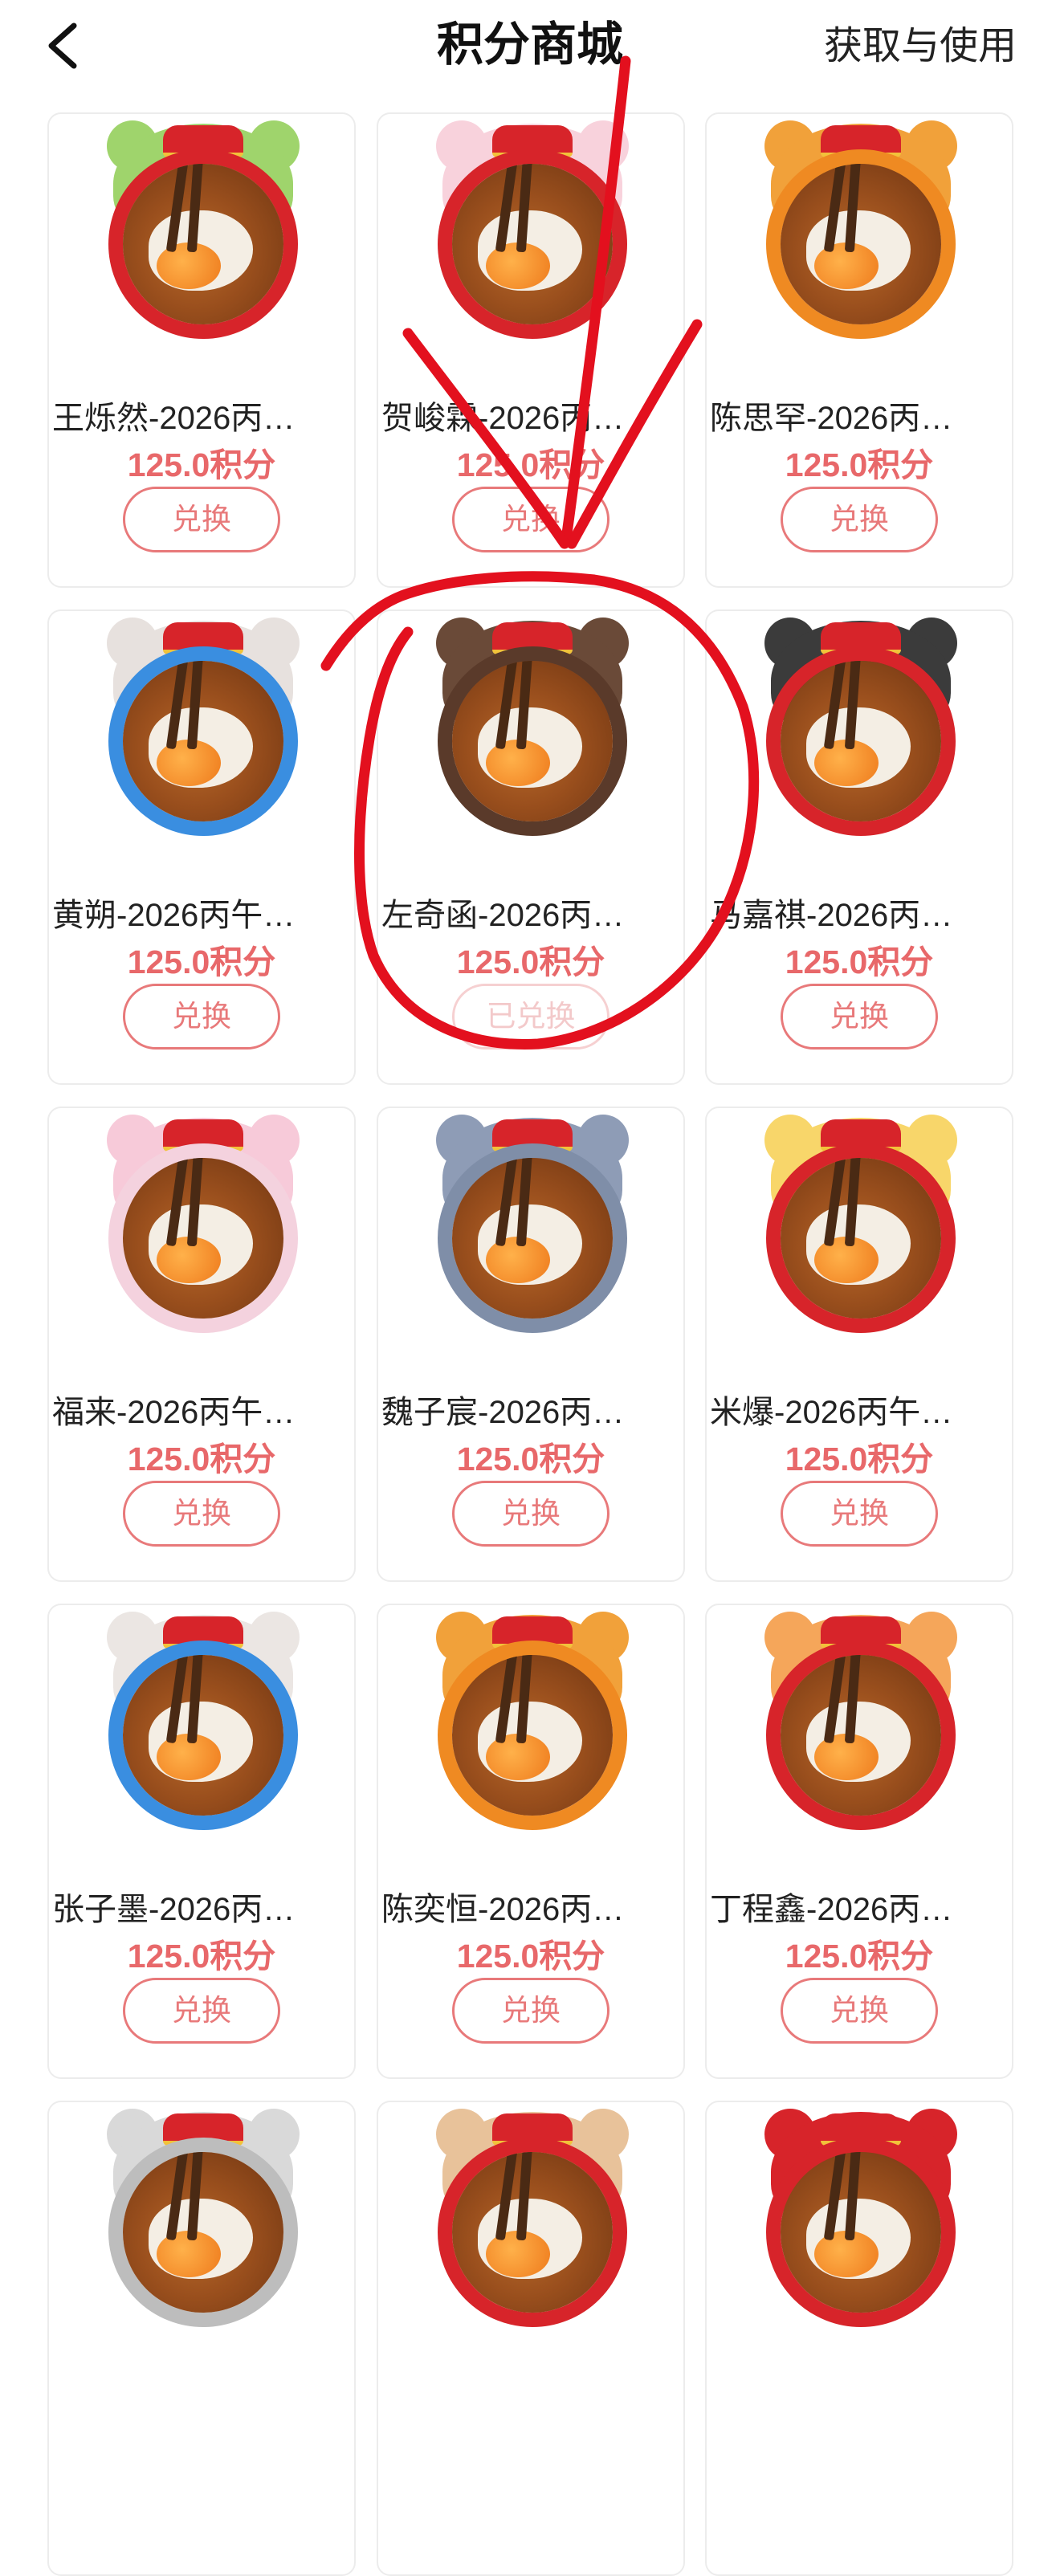 The height and width of the screenshot is (2576, 1060). What do you see at coordinates (201, 350) in the screenshot?
I see `product-card: 王烁然-2026丙… 125.0积分兑换` at bounding box center [201, 350].